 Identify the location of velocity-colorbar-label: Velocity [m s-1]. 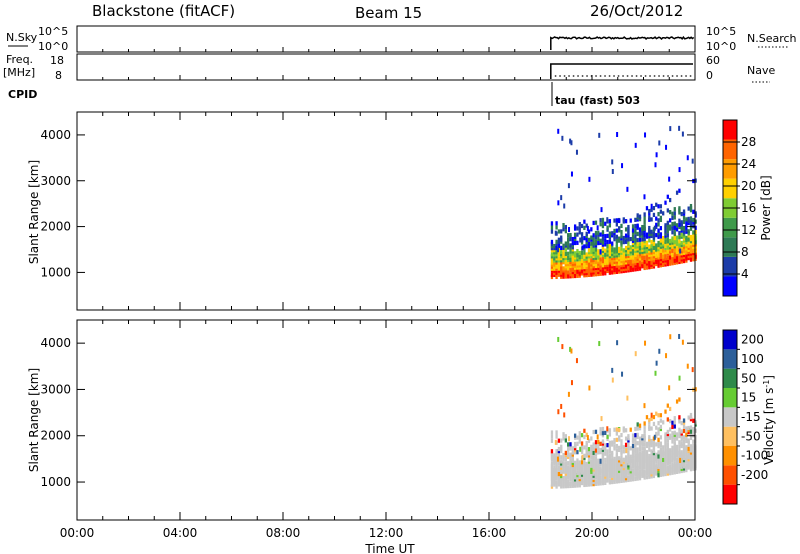
(769, 420).